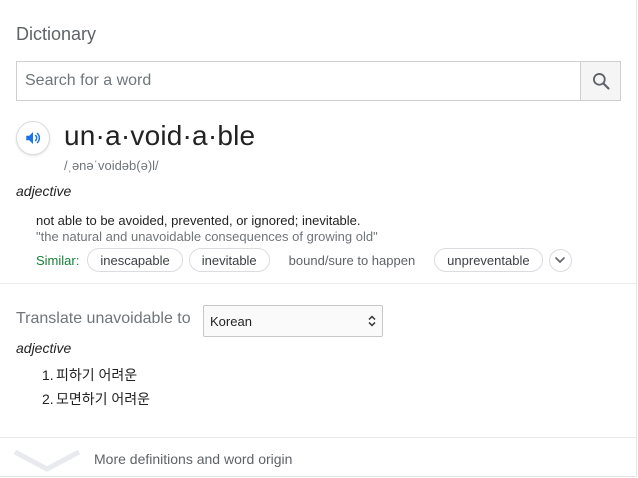 This screenshot has width=638, height=478. I want to click on search-button, so click(600, 81).